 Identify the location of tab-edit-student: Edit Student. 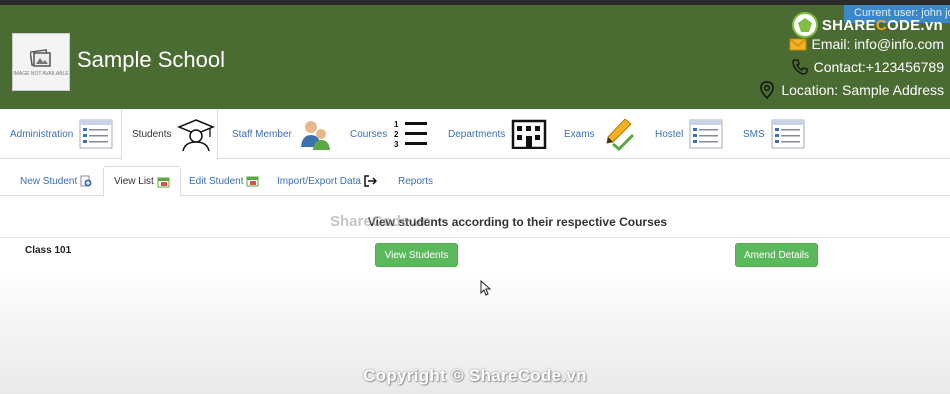
(224, 181).